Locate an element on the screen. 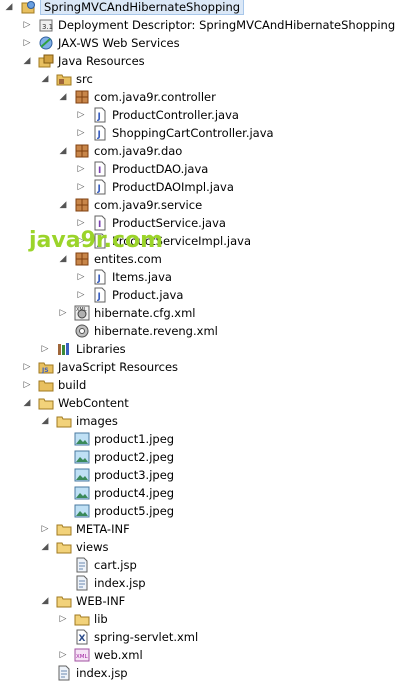  tree-item-label: Items.java is located at coordinates (142, 277).